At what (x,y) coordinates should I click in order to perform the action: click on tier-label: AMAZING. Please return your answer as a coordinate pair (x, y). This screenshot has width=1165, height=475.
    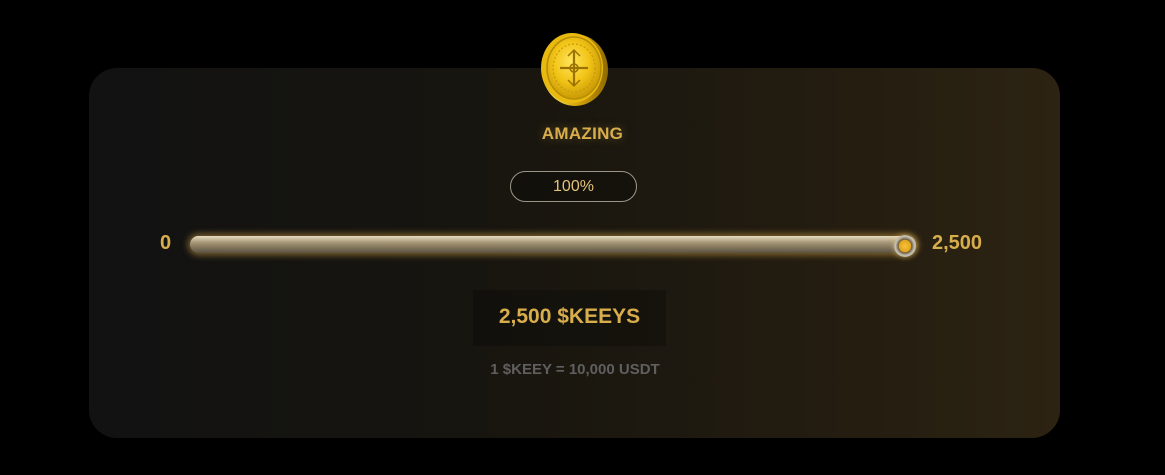
    Looking at the image, I should click on (582, 133).